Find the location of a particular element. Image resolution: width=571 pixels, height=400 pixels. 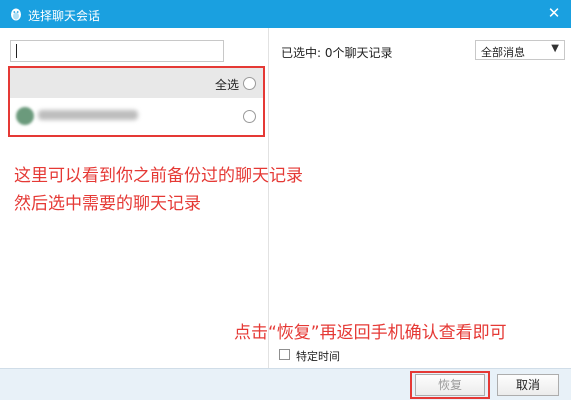

restore-button: 恢复 is located at coordinates (450, 385).